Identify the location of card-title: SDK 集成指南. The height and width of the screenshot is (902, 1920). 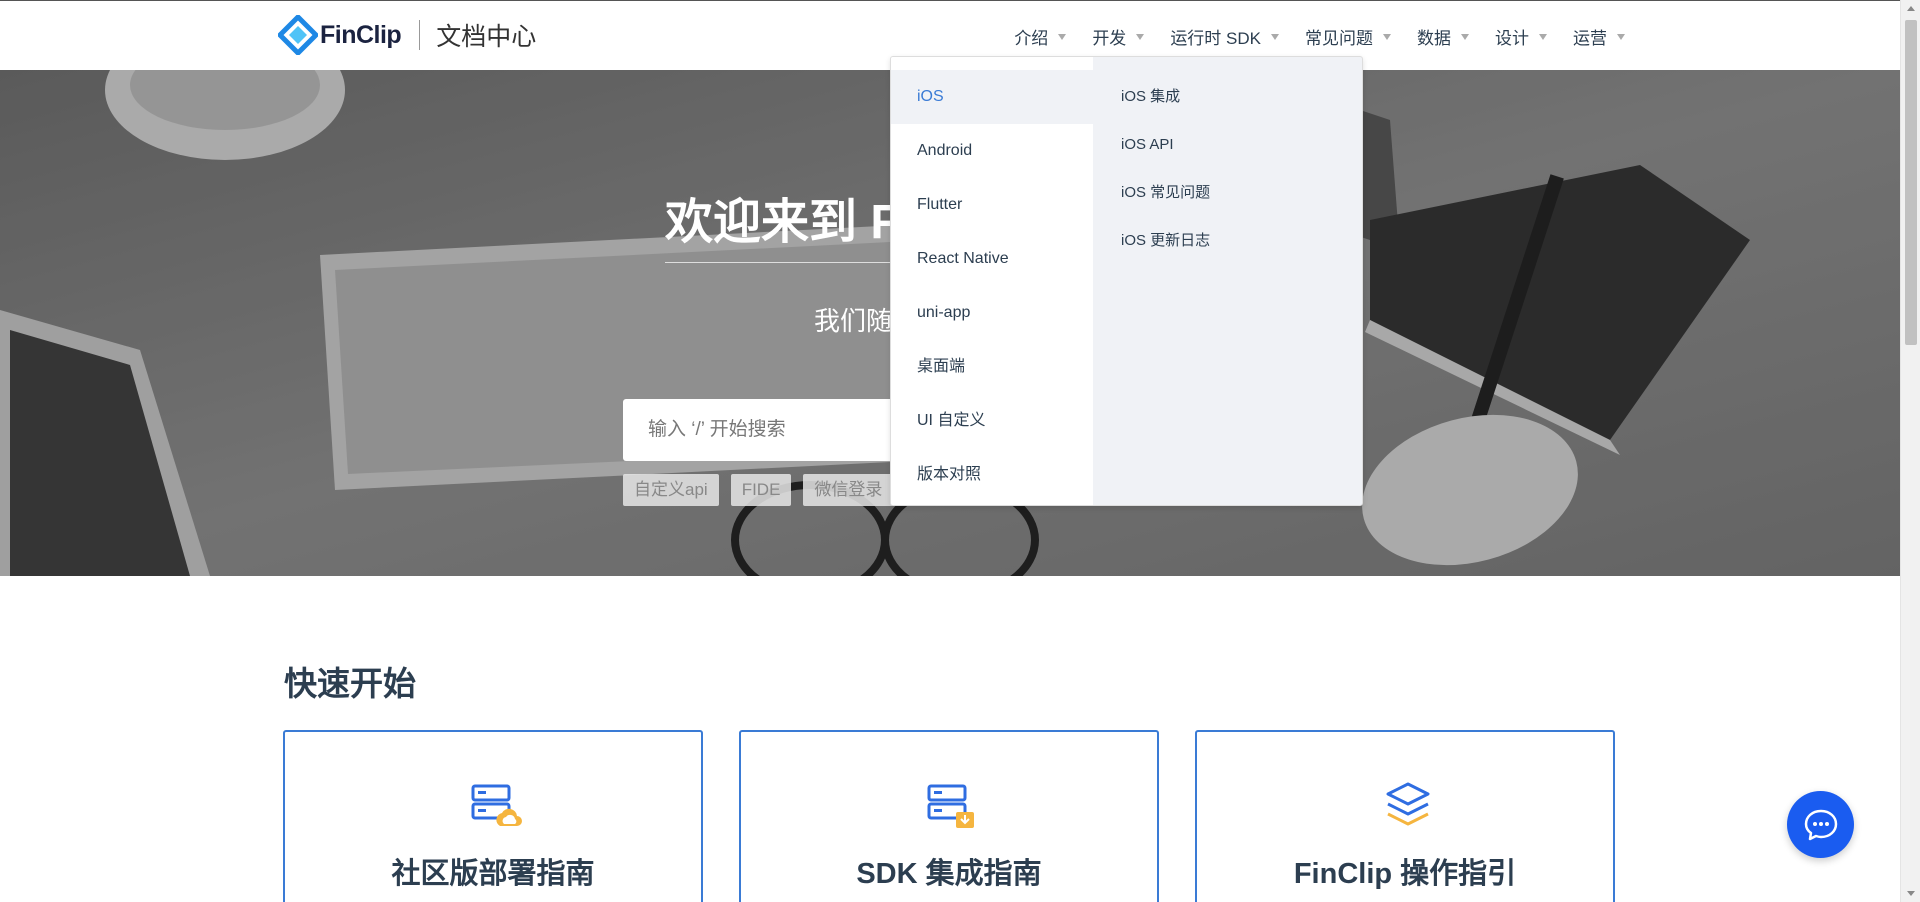
(949, 874).